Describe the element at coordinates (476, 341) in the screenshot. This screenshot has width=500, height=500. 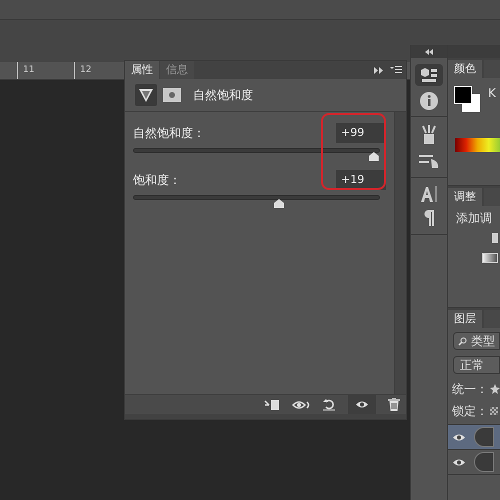
I see `search-field: 类型` at that location.